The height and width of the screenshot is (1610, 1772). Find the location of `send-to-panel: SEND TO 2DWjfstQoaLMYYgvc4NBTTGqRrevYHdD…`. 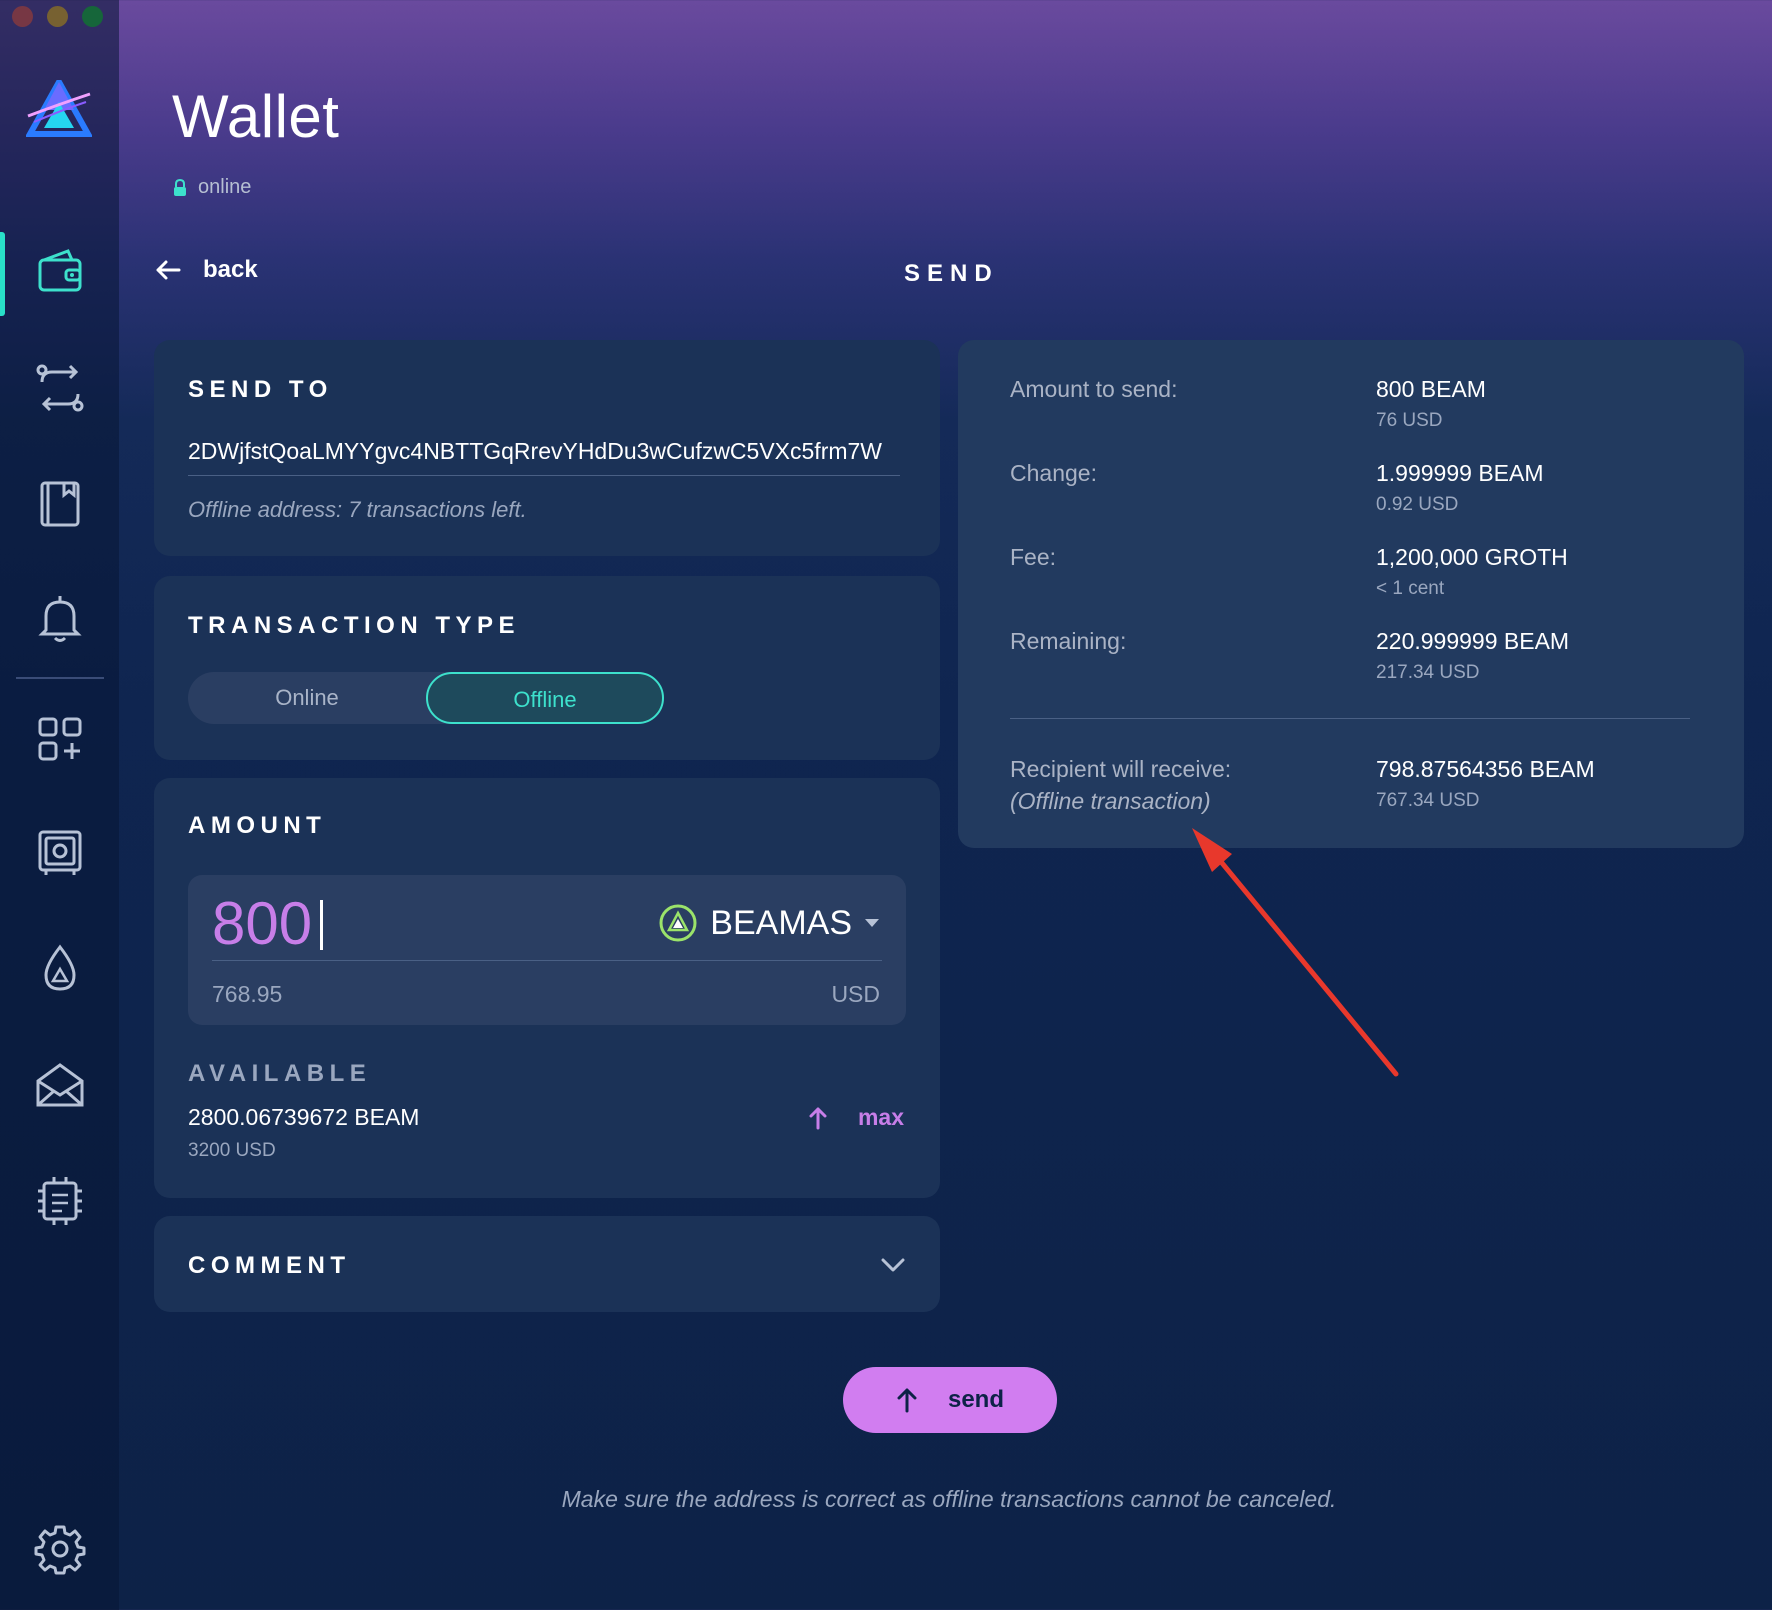

send-to-panel: SEND TO 2DWjfstQoaLMYYgvc4NBTTGqRrevYHdD… is located at coordinates (547, 448).